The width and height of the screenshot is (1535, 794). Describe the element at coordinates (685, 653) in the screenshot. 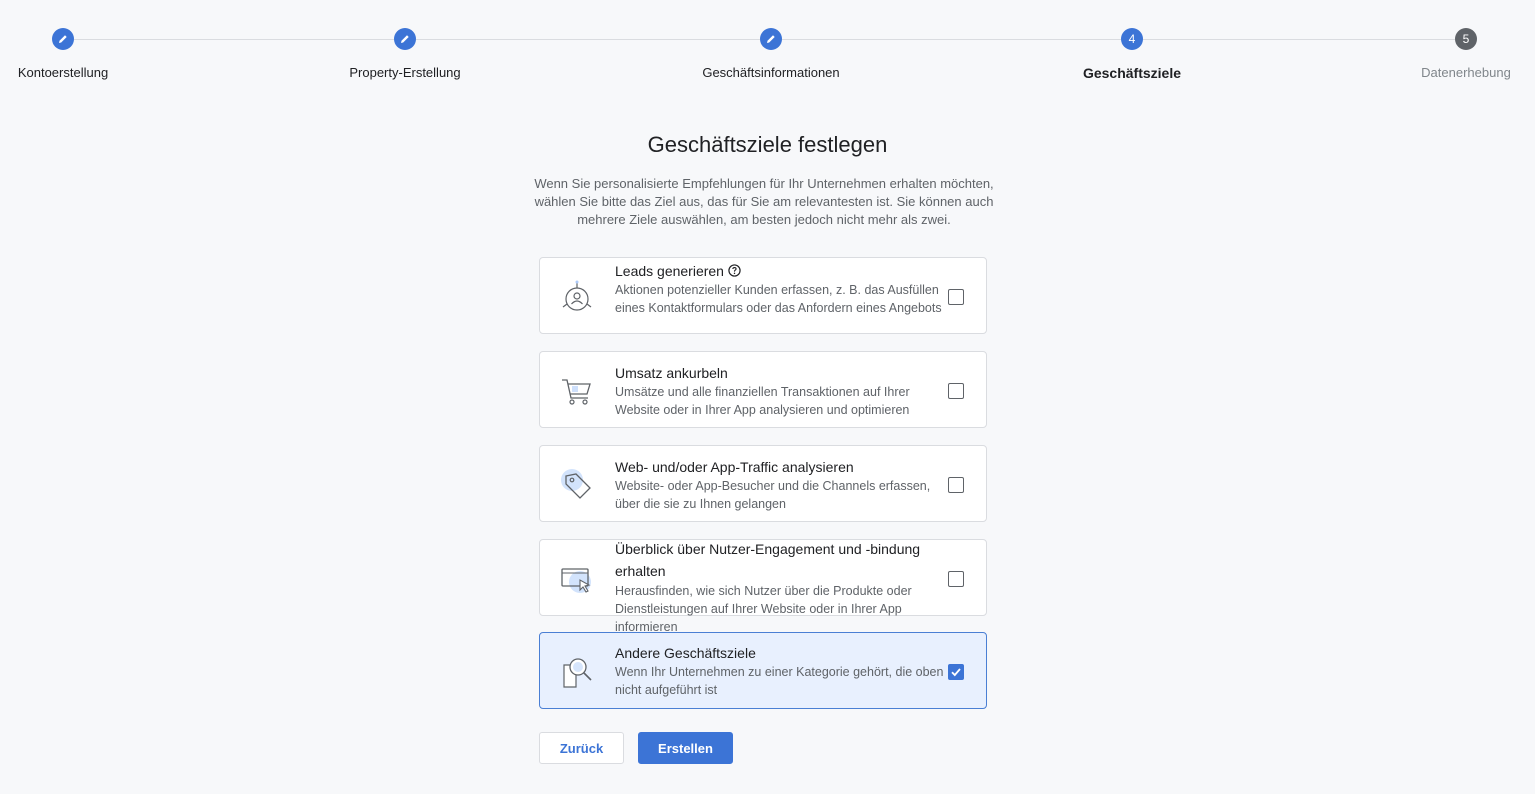

I see `goal-title: Andere Geschäftsziele` at that location.